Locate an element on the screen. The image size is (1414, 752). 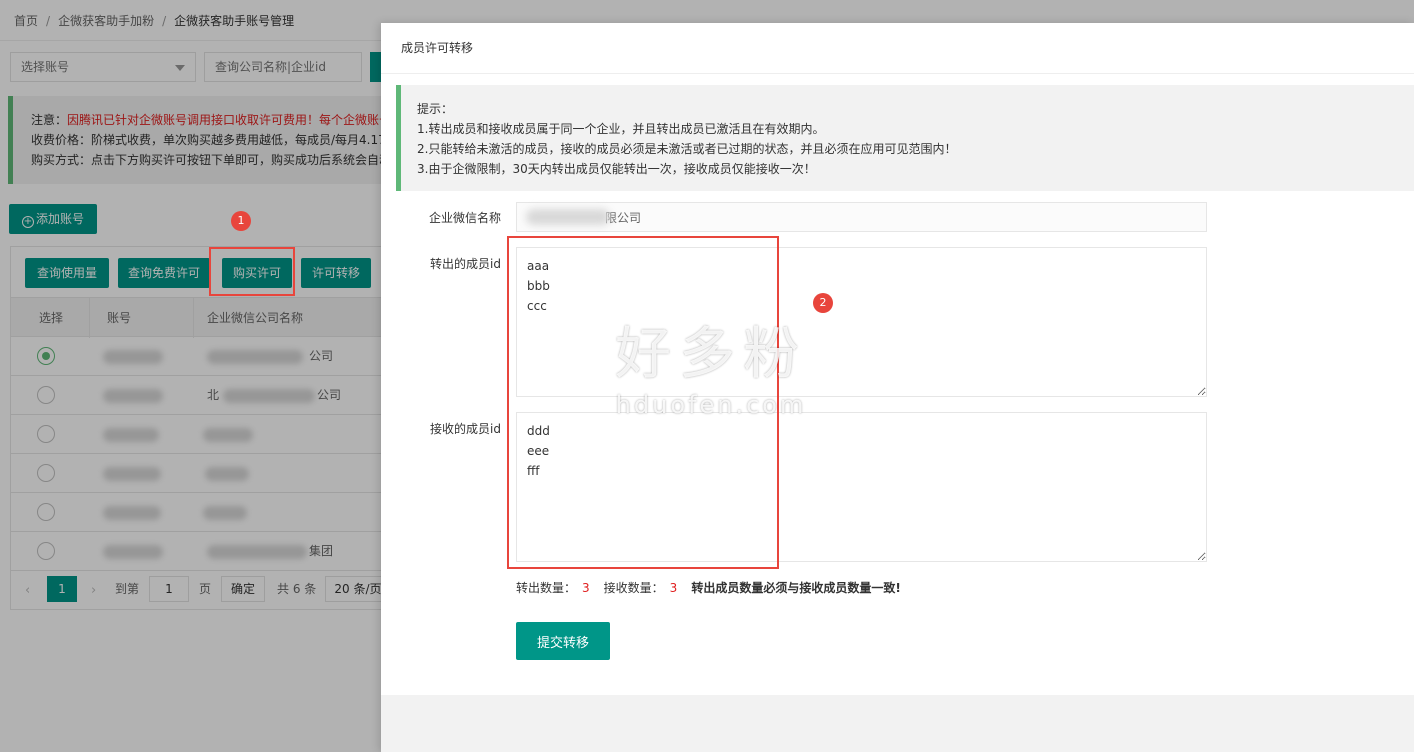
redacted-company-name is located at coordinates (568, 217).